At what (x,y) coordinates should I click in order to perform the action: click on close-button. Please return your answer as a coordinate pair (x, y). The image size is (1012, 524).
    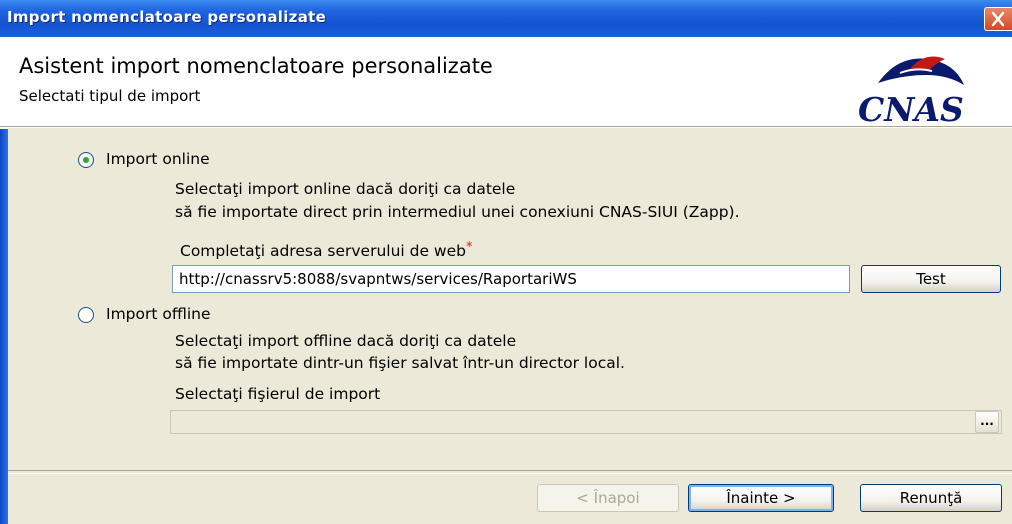
    Looking at the image, I should click on (998, 19).